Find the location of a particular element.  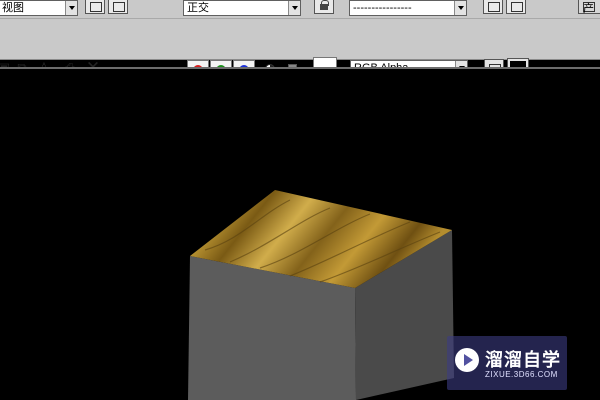

watermark-title: 溜溜自学 is located at coordinates (523, 360).